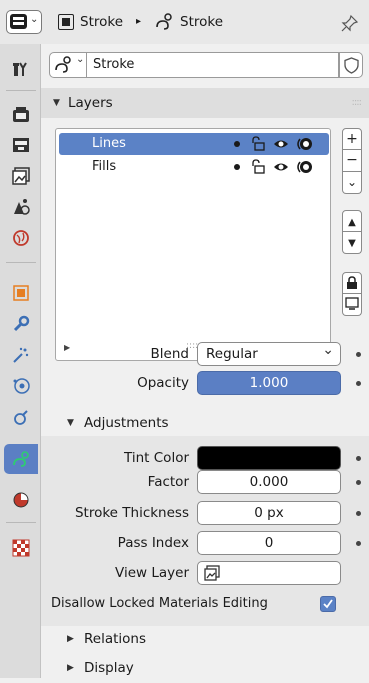 The width and height of the screenshot is (369, 683). I want to click on browse-data-button: ⌄, so click(68, 65).